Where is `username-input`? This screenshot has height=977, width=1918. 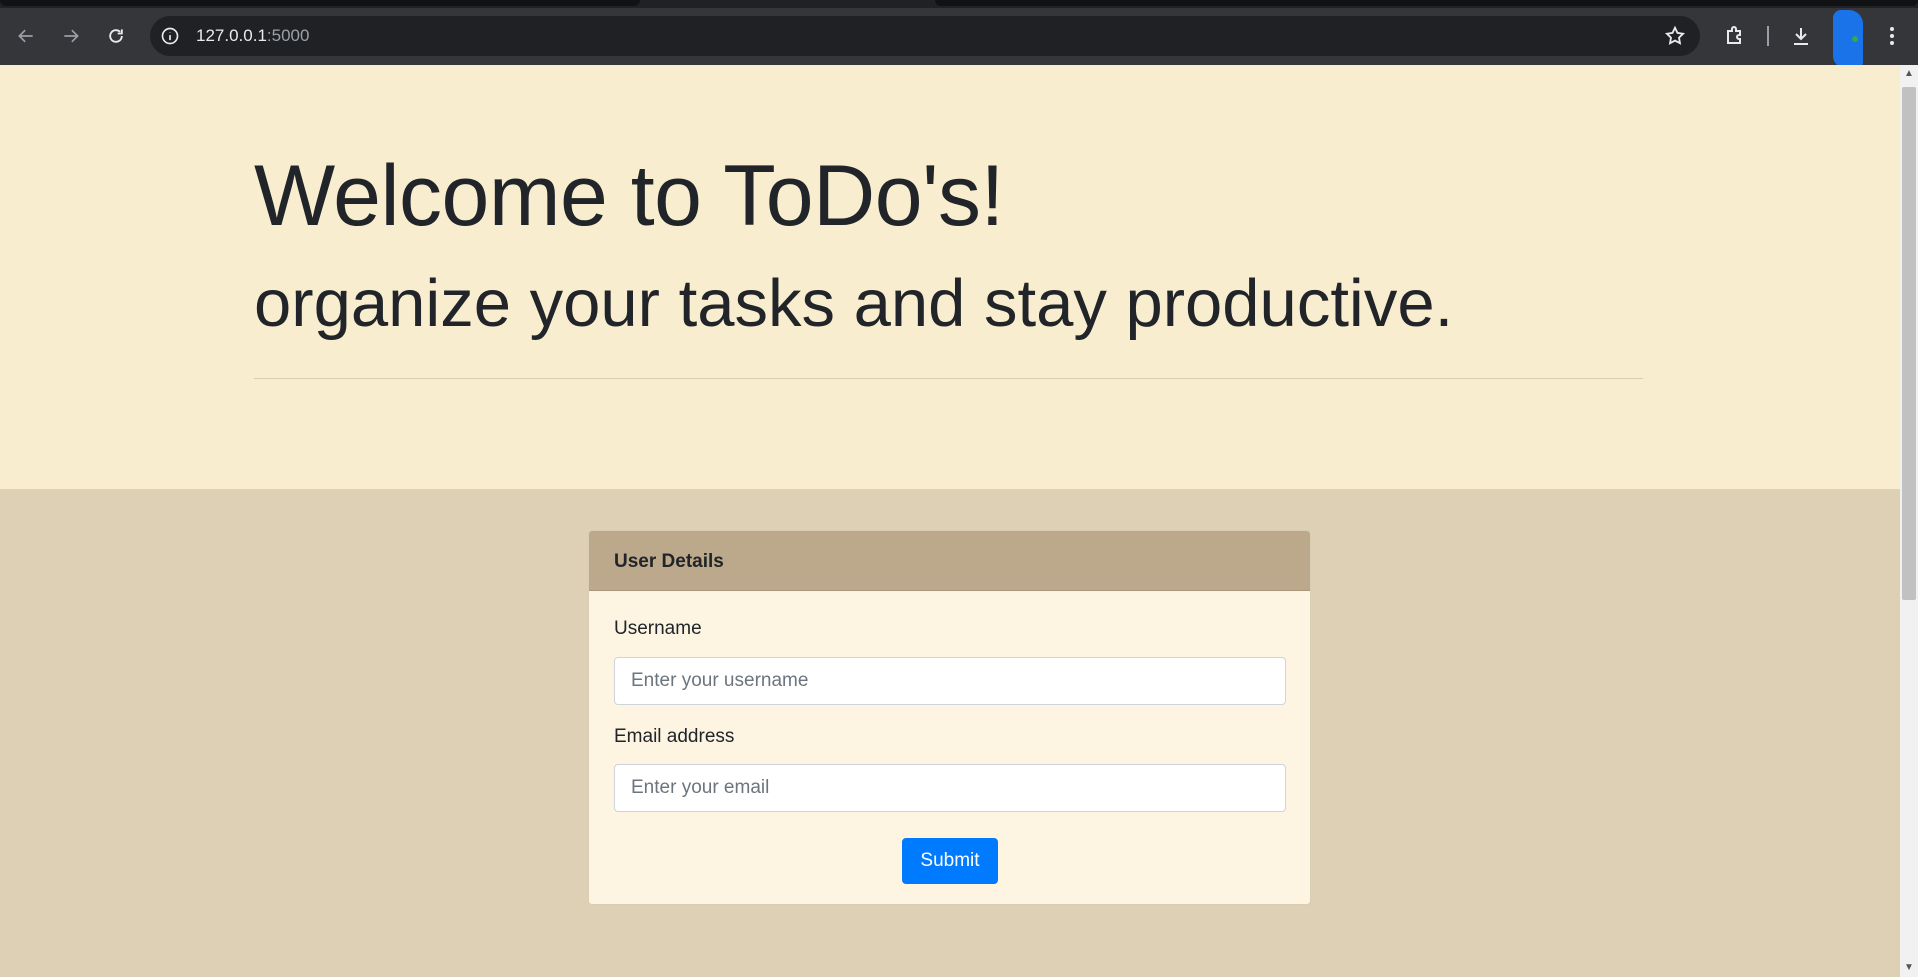 username-input is located at coordinates (950, 681).